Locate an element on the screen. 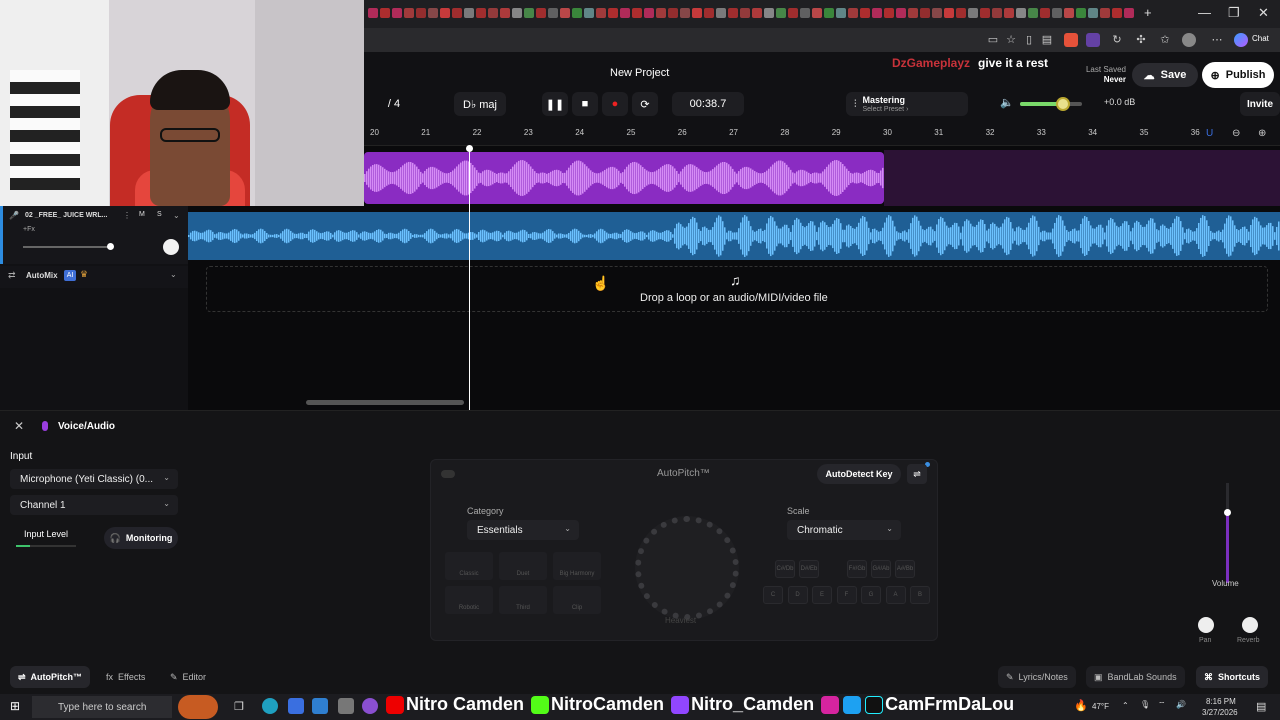 The width and height of the screenshot is (1280, 720). tab-autopitch: ⇌ AutoPitch™ is located at coordinates (50, 677).